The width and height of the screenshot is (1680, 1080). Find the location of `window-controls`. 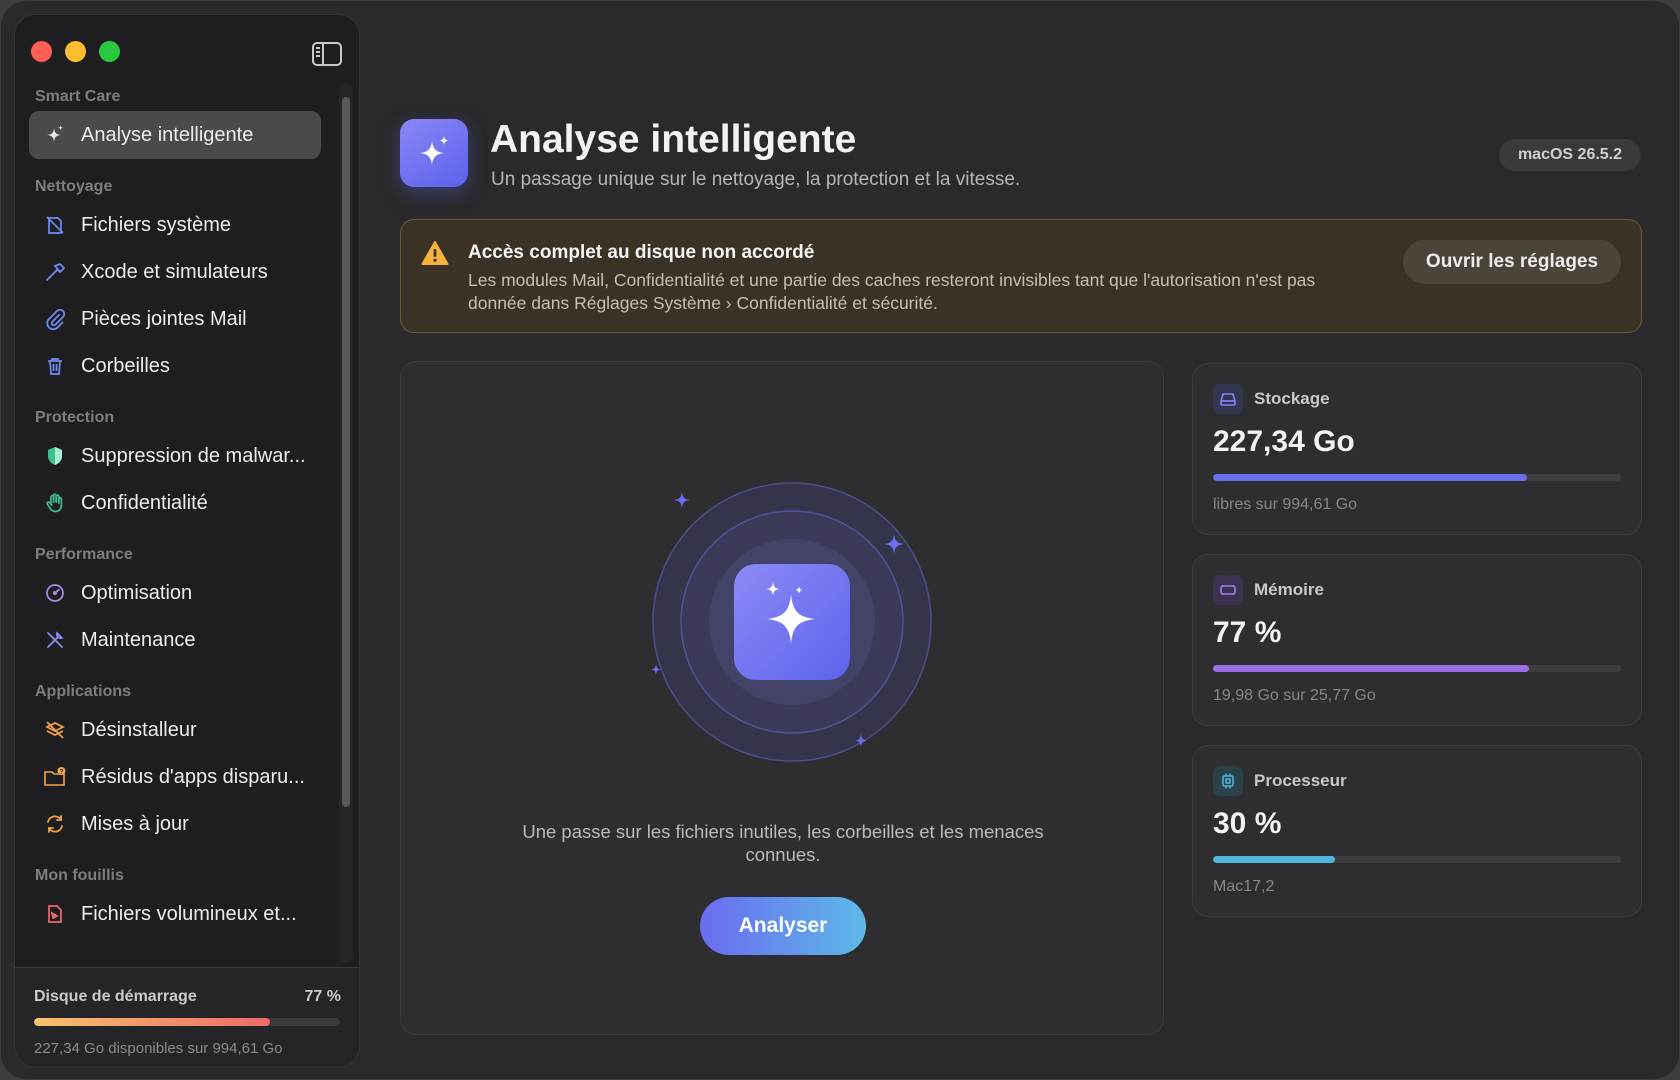

window-controls is located at coordinates (75, 51).